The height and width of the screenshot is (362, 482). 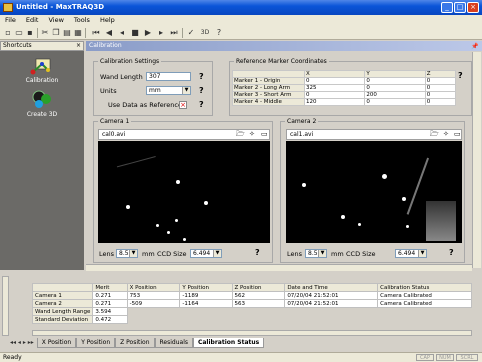 I want to click on copy-icon: ❐, so click(x=56, y=33).